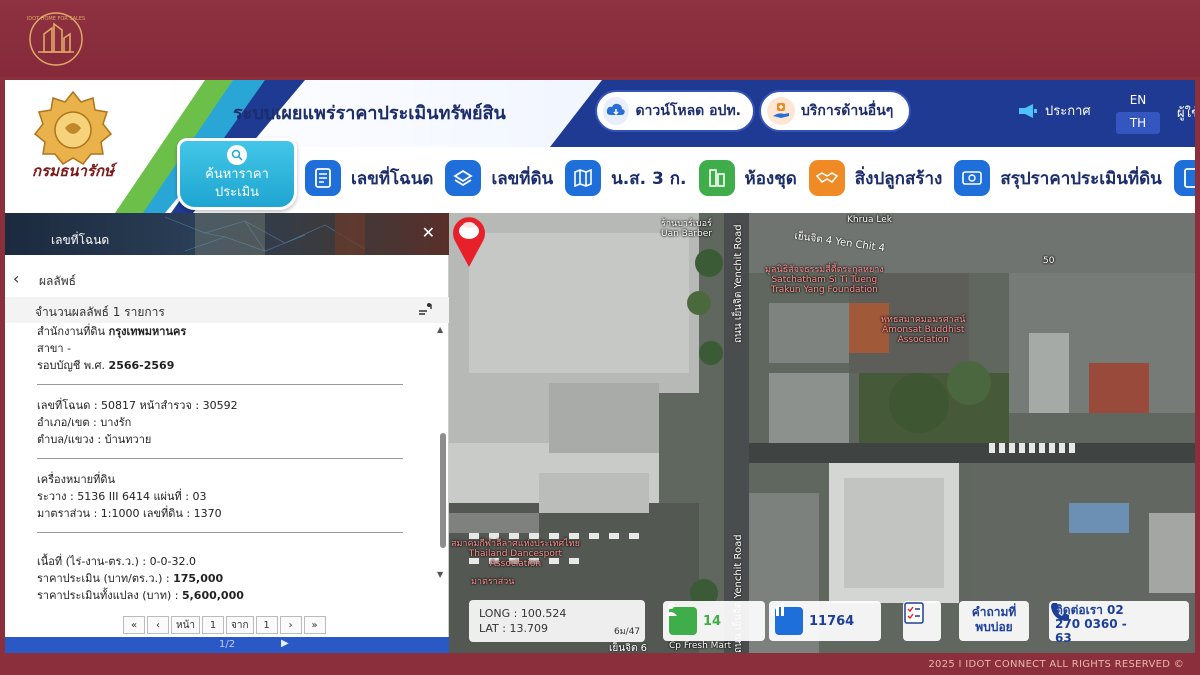 The image size is (1200, 675). What do you see at coordinates (1049, 261) in the screenshot?
I see `map-house-number: 50` at bounding box center [1049, 261].